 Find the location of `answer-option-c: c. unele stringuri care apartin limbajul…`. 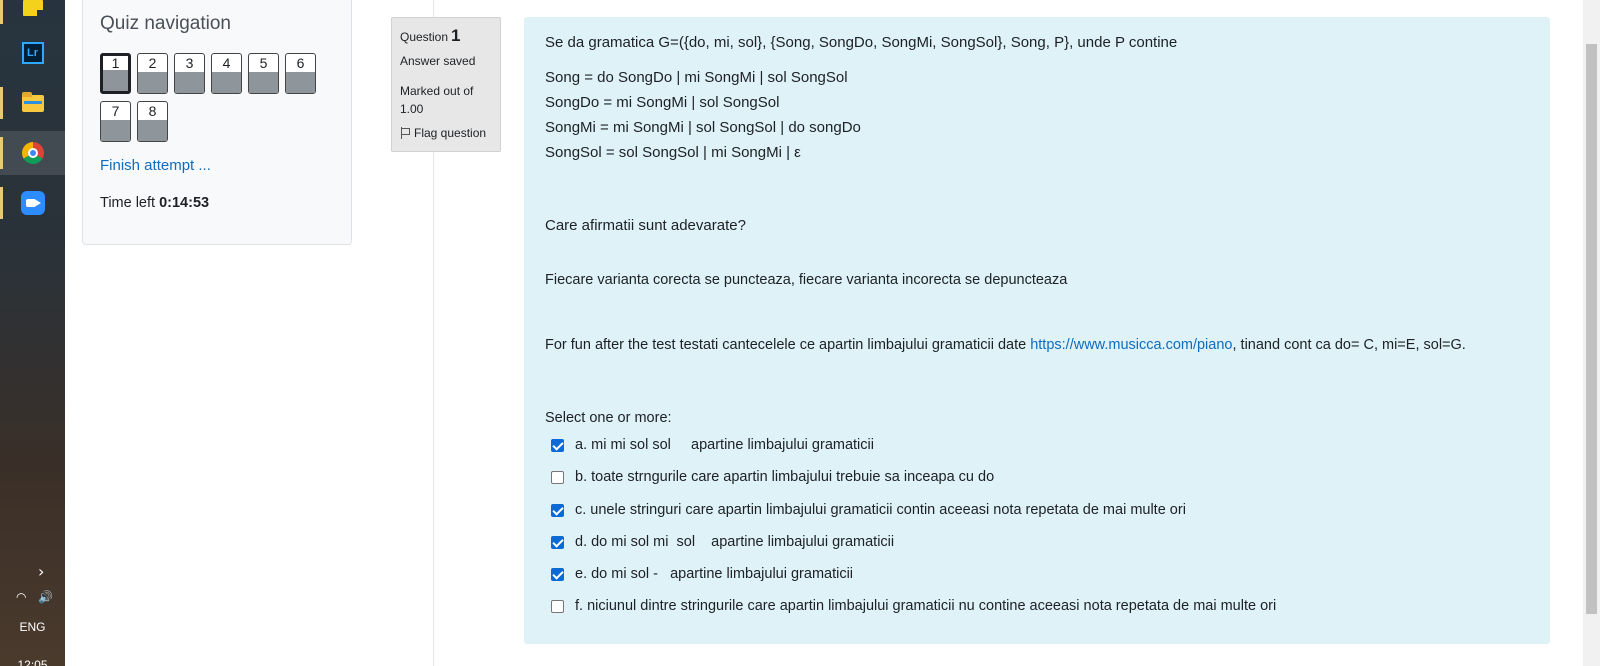

answer-option-c: c. unele stringuri care apartin limbajul… is located at coordinates (868, 510).